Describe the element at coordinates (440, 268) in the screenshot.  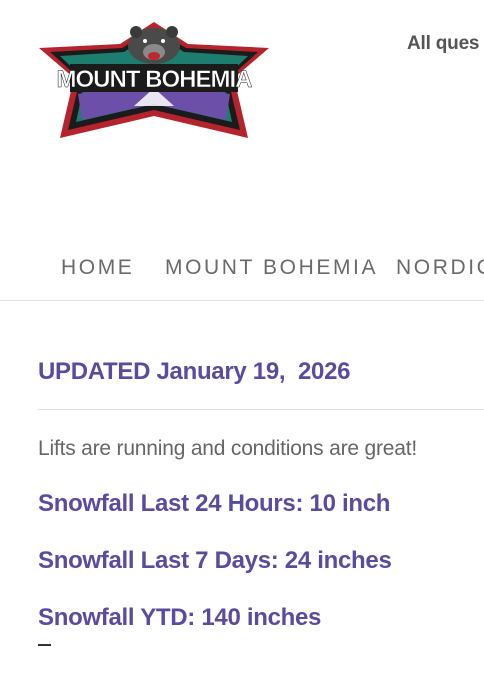
I see `nav-item-nordic: NORDIC` at that location.